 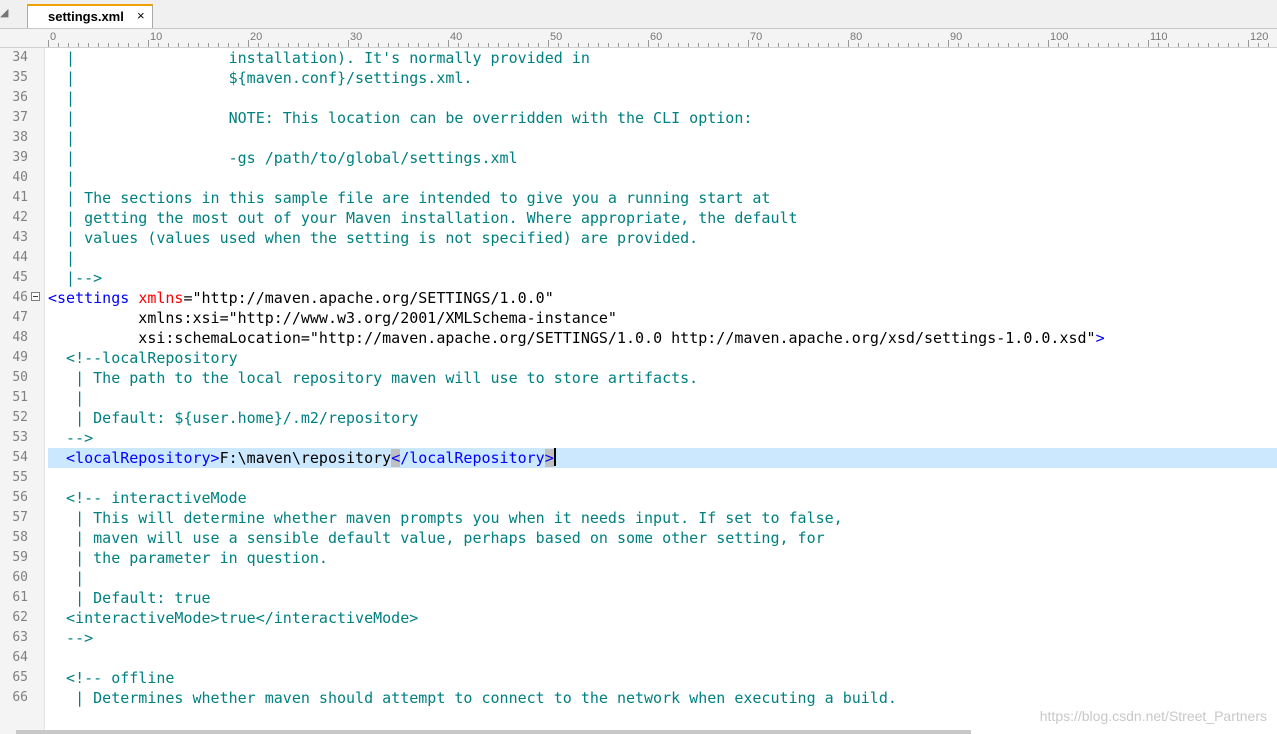 I want to click on line-number: 34, so click(x=20, y=57).